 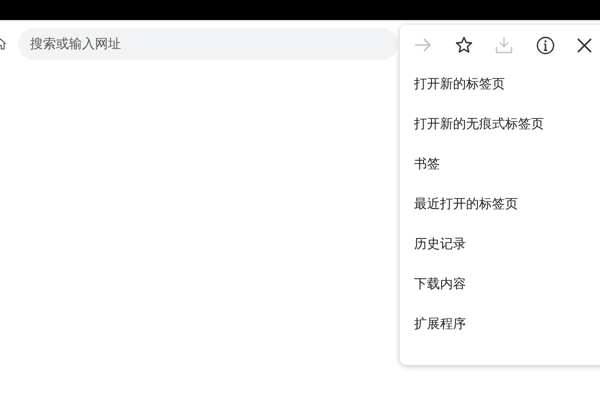 I want to click on star-icon, so click(x=463, y=45).